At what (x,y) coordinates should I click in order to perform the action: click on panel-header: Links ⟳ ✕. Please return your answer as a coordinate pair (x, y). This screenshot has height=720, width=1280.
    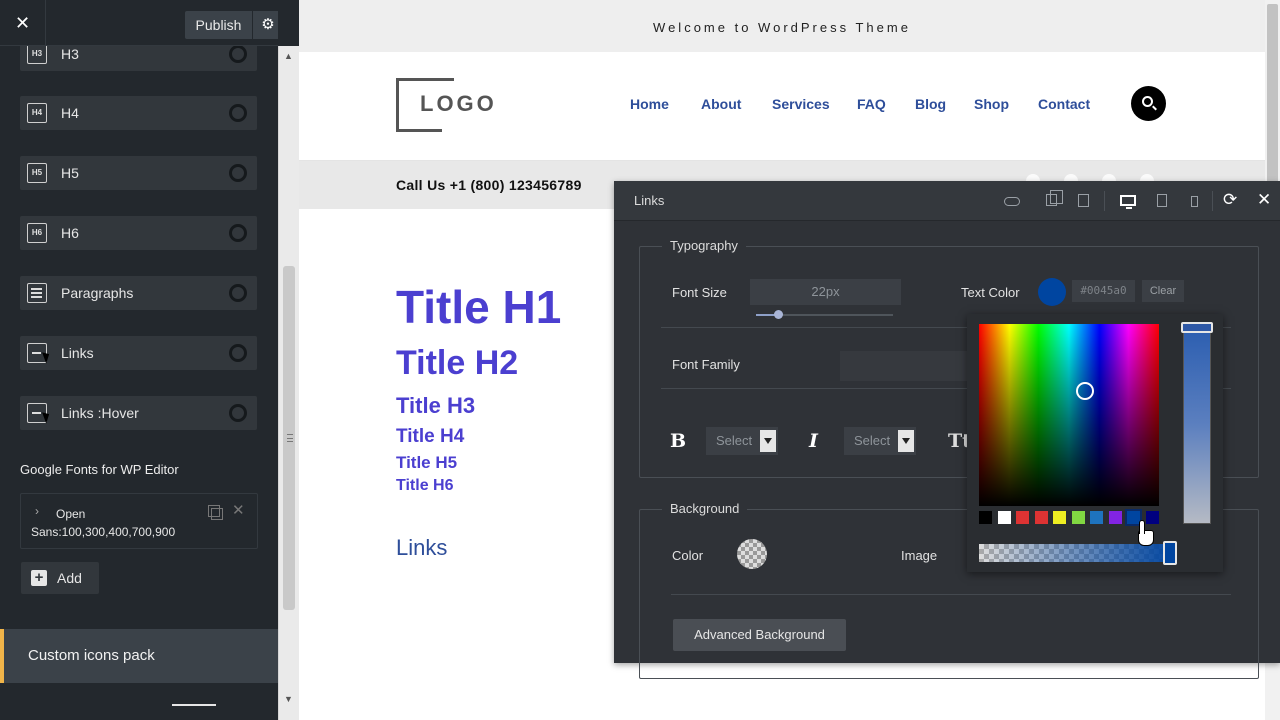
    Looking at the image, I should click on (947, 201).